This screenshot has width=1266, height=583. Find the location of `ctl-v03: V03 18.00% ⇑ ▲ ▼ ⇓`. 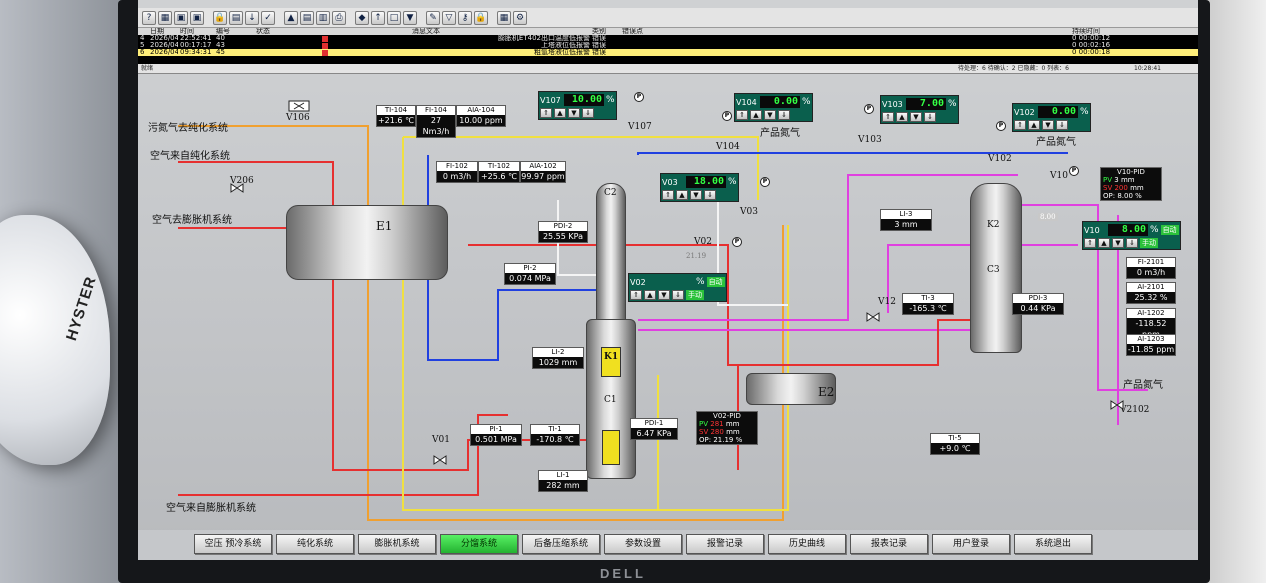

ctl-v03: V03 18.00% ⇑ ▲ ▼ ⇓ is located at coordinates (699, 187).